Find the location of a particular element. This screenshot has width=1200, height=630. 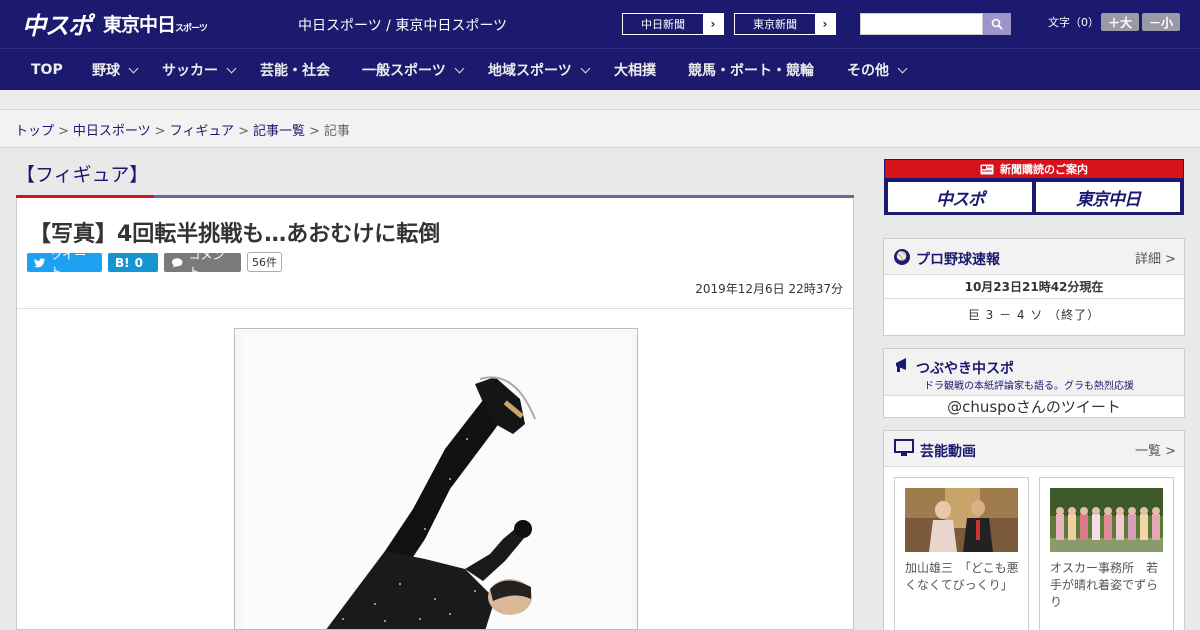

speech-bubble-icon is located at coordinates (177, 262).